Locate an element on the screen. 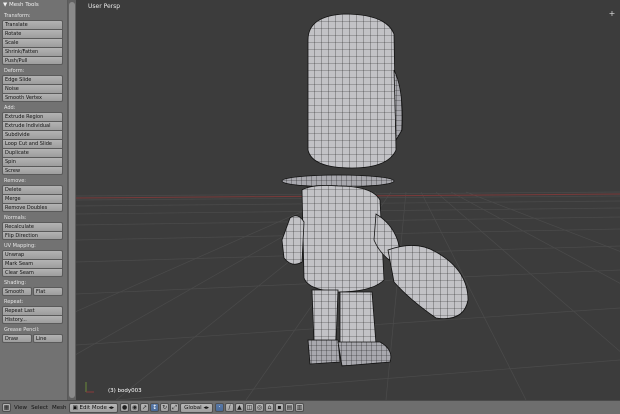  screw-button: Screw is located at coordinates (32, 170).